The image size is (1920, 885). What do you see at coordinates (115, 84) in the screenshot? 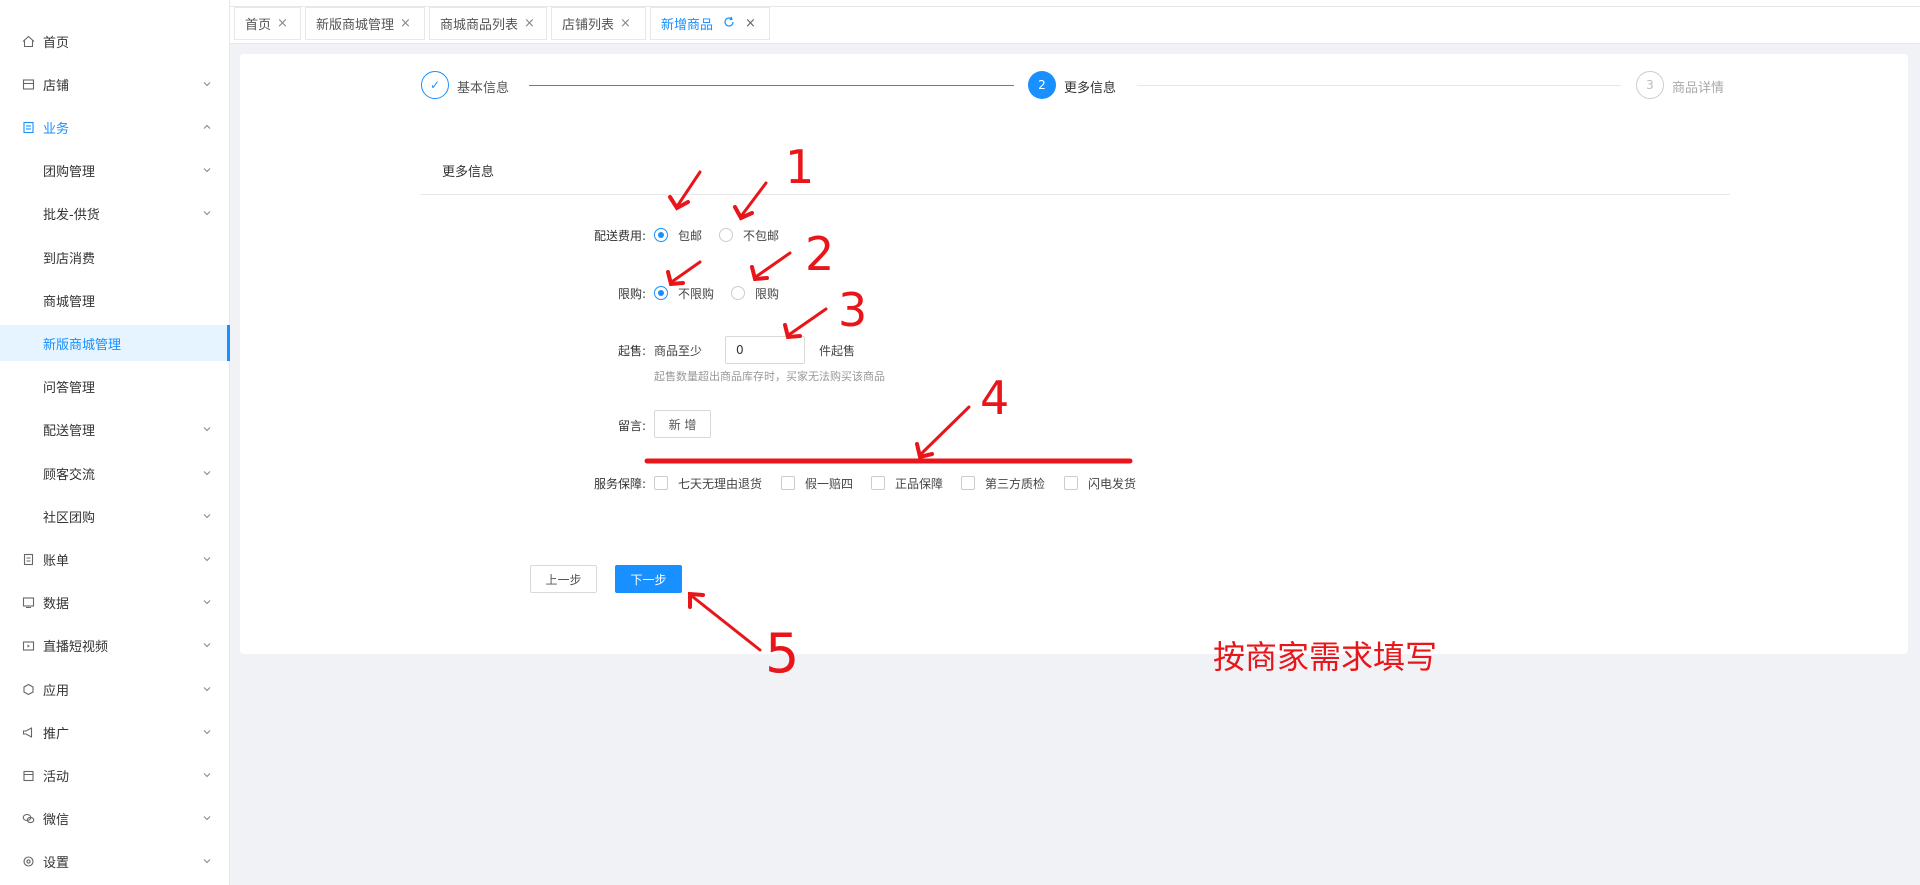
I see `sidebar-item-store: 店铺` at bounding box center [115, 84].